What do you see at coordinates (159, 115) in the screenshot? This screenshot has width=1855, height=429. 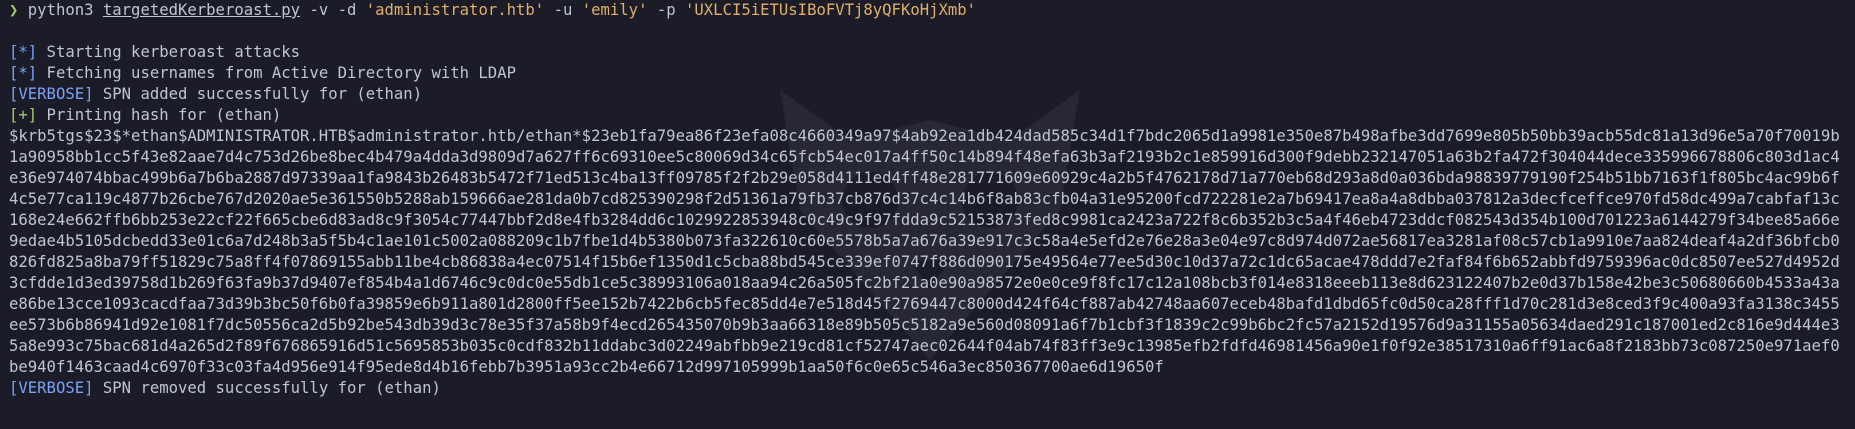 I see `output-message: Printing hash for (ethan)` at bounding box center [159, 115].